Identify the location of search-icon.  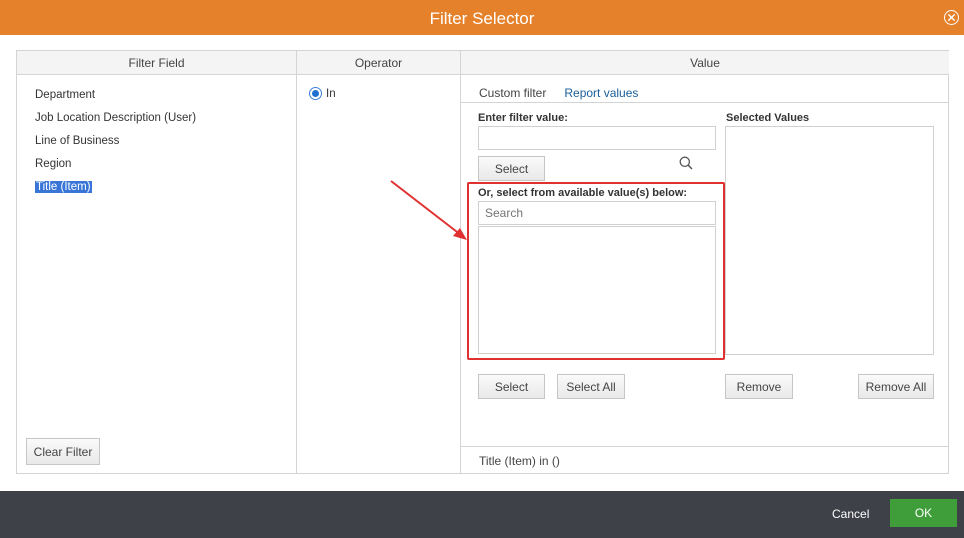
(686, 163).